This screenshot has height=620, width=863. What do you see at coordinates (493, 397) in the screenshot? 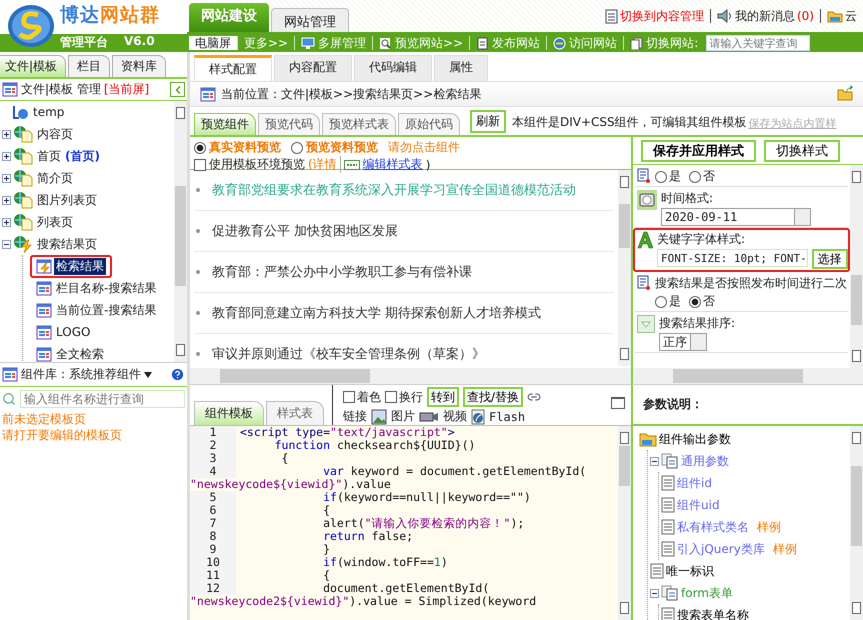
I see `tool-button: 查找/替换` at bounding box center [493, 397].